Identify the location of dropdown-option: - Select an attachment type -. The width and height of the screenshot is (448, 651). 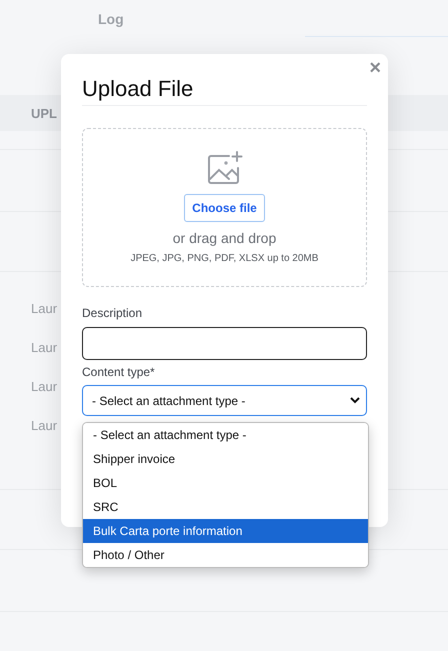
(225, 435).